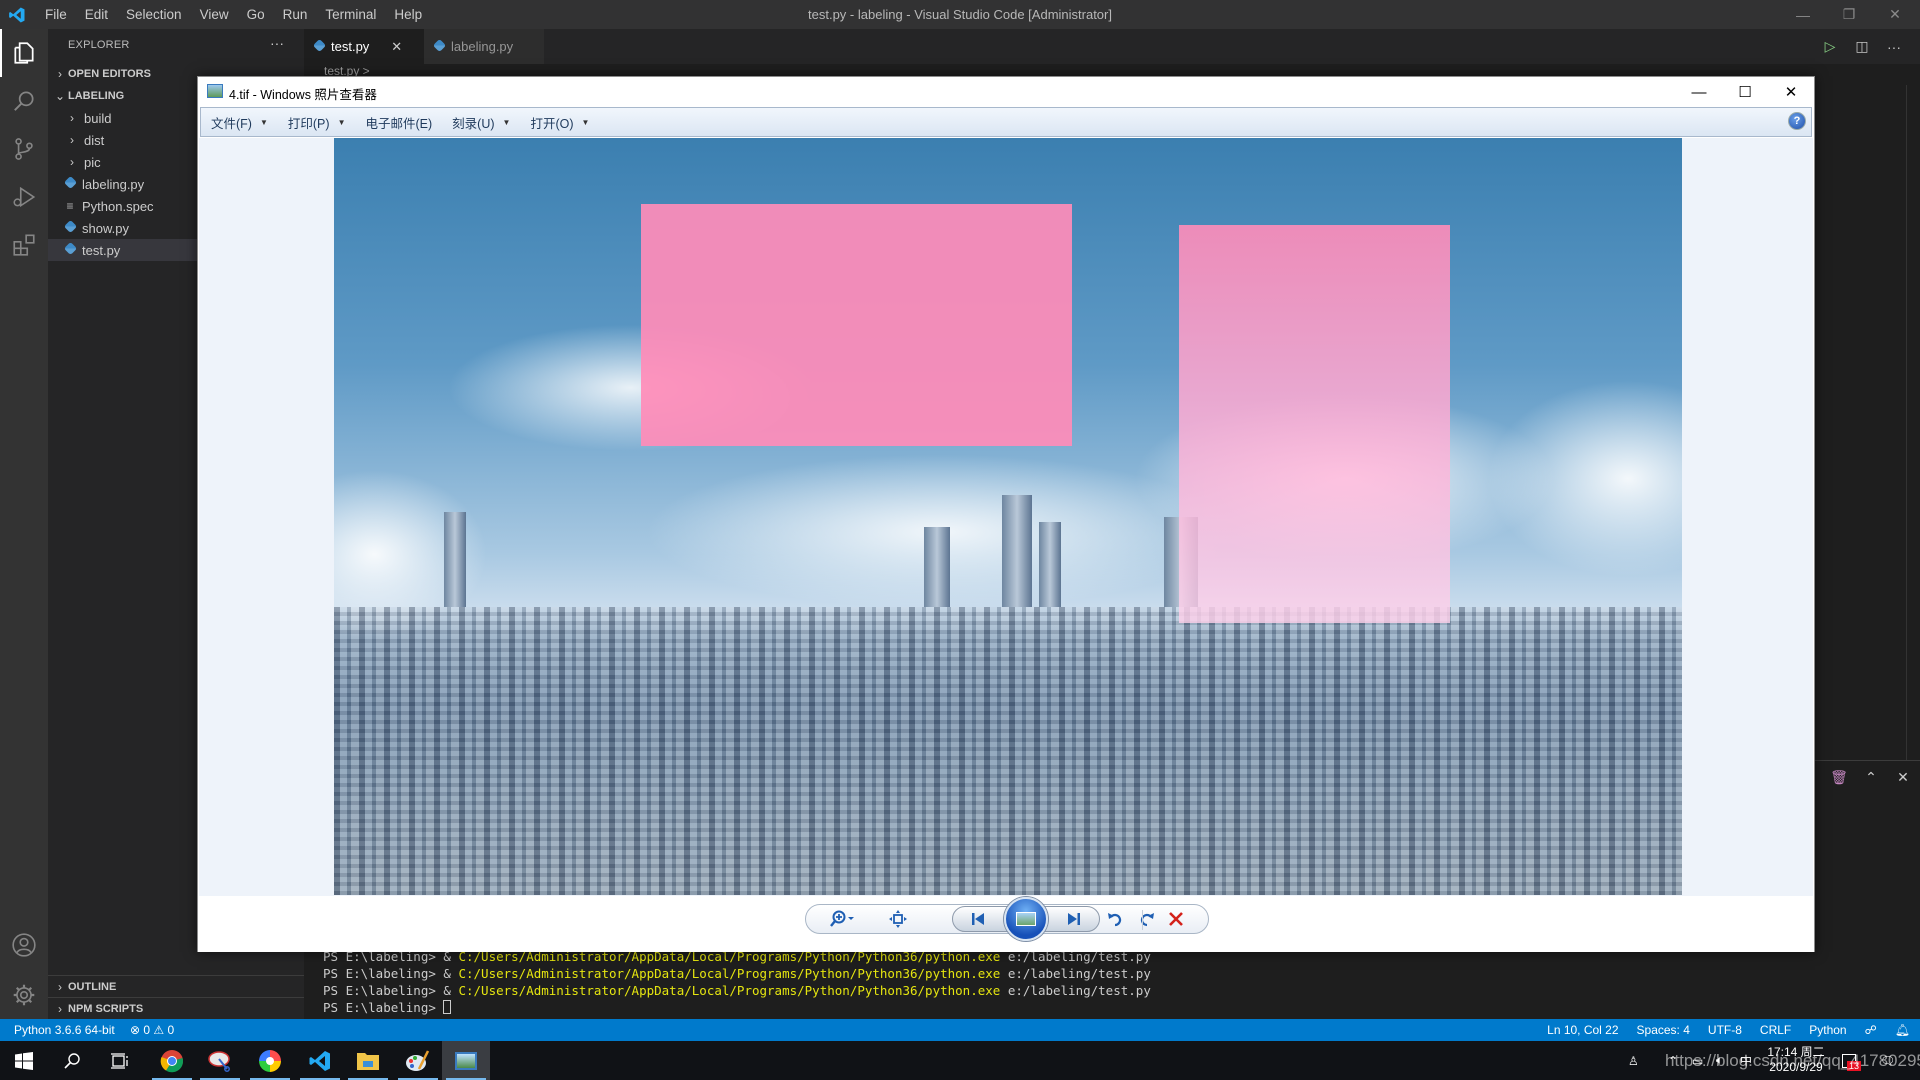  I want to click on taskbar-file-explorer, so click(368, 1060).